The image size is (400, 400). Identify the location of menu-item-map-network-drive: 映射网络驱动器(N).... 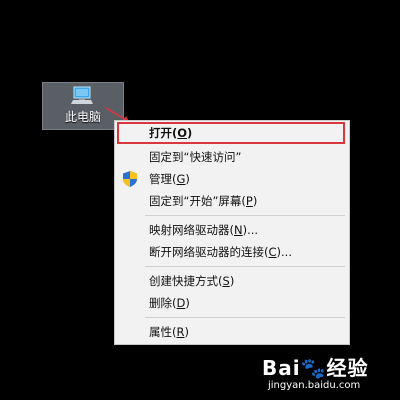
(232, 230).